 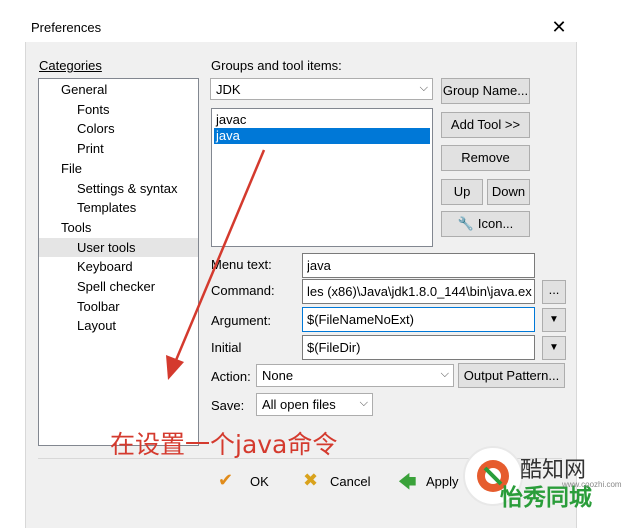 I want to click on category-item: Keyboard, so click(x=105, y=266).